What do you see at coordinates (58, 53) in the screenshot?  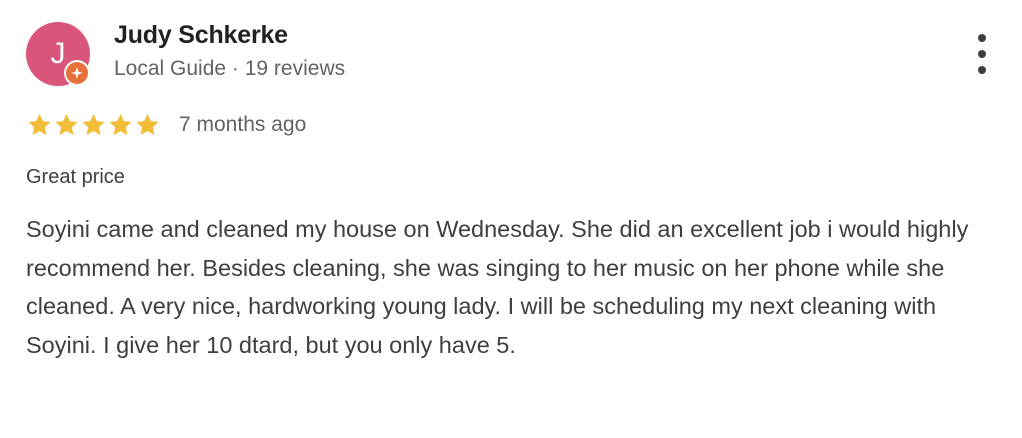 I see `avatar-initial: J` at bounding box center [58, 53].